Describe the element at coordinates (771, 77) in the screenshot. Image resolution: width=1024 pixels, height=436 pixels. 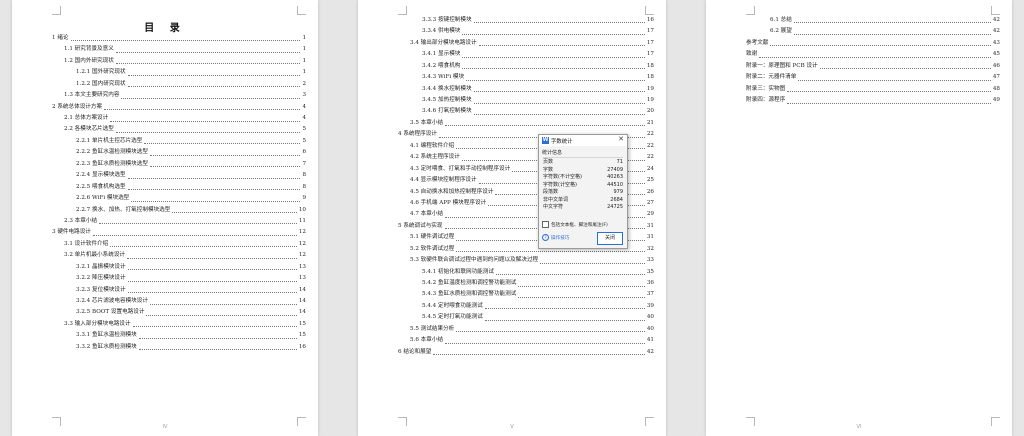
I see `toc-entry-title: 附录二：元器件清单` at that location.